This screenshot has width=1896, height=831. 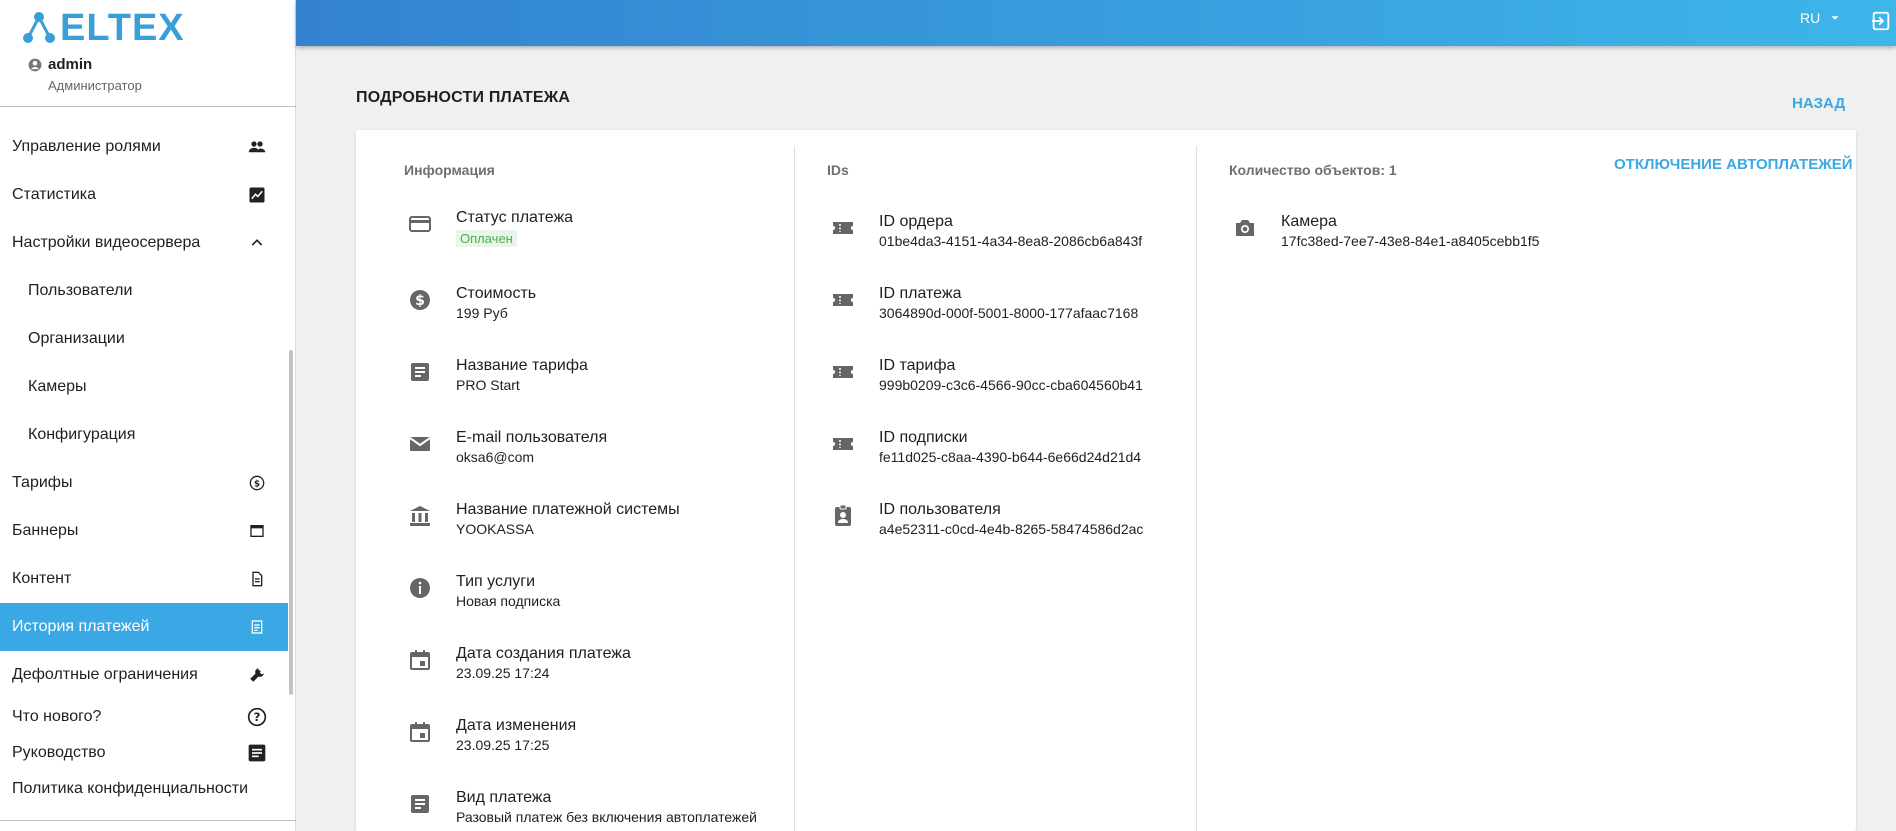 What do you see at coordinates (482, 313) in the screenshot?
I see `info-value: 199 Руб` at bounding box center [482, 313].